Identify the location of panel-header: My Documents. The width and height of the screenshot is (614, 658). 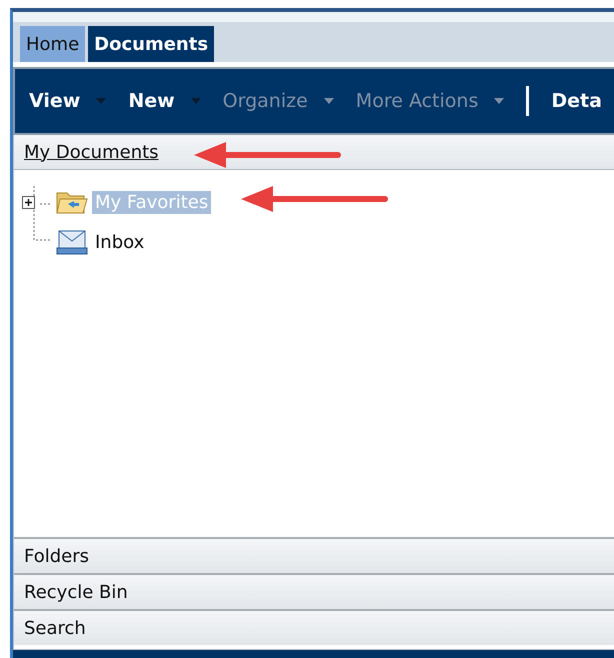
(314, 152).